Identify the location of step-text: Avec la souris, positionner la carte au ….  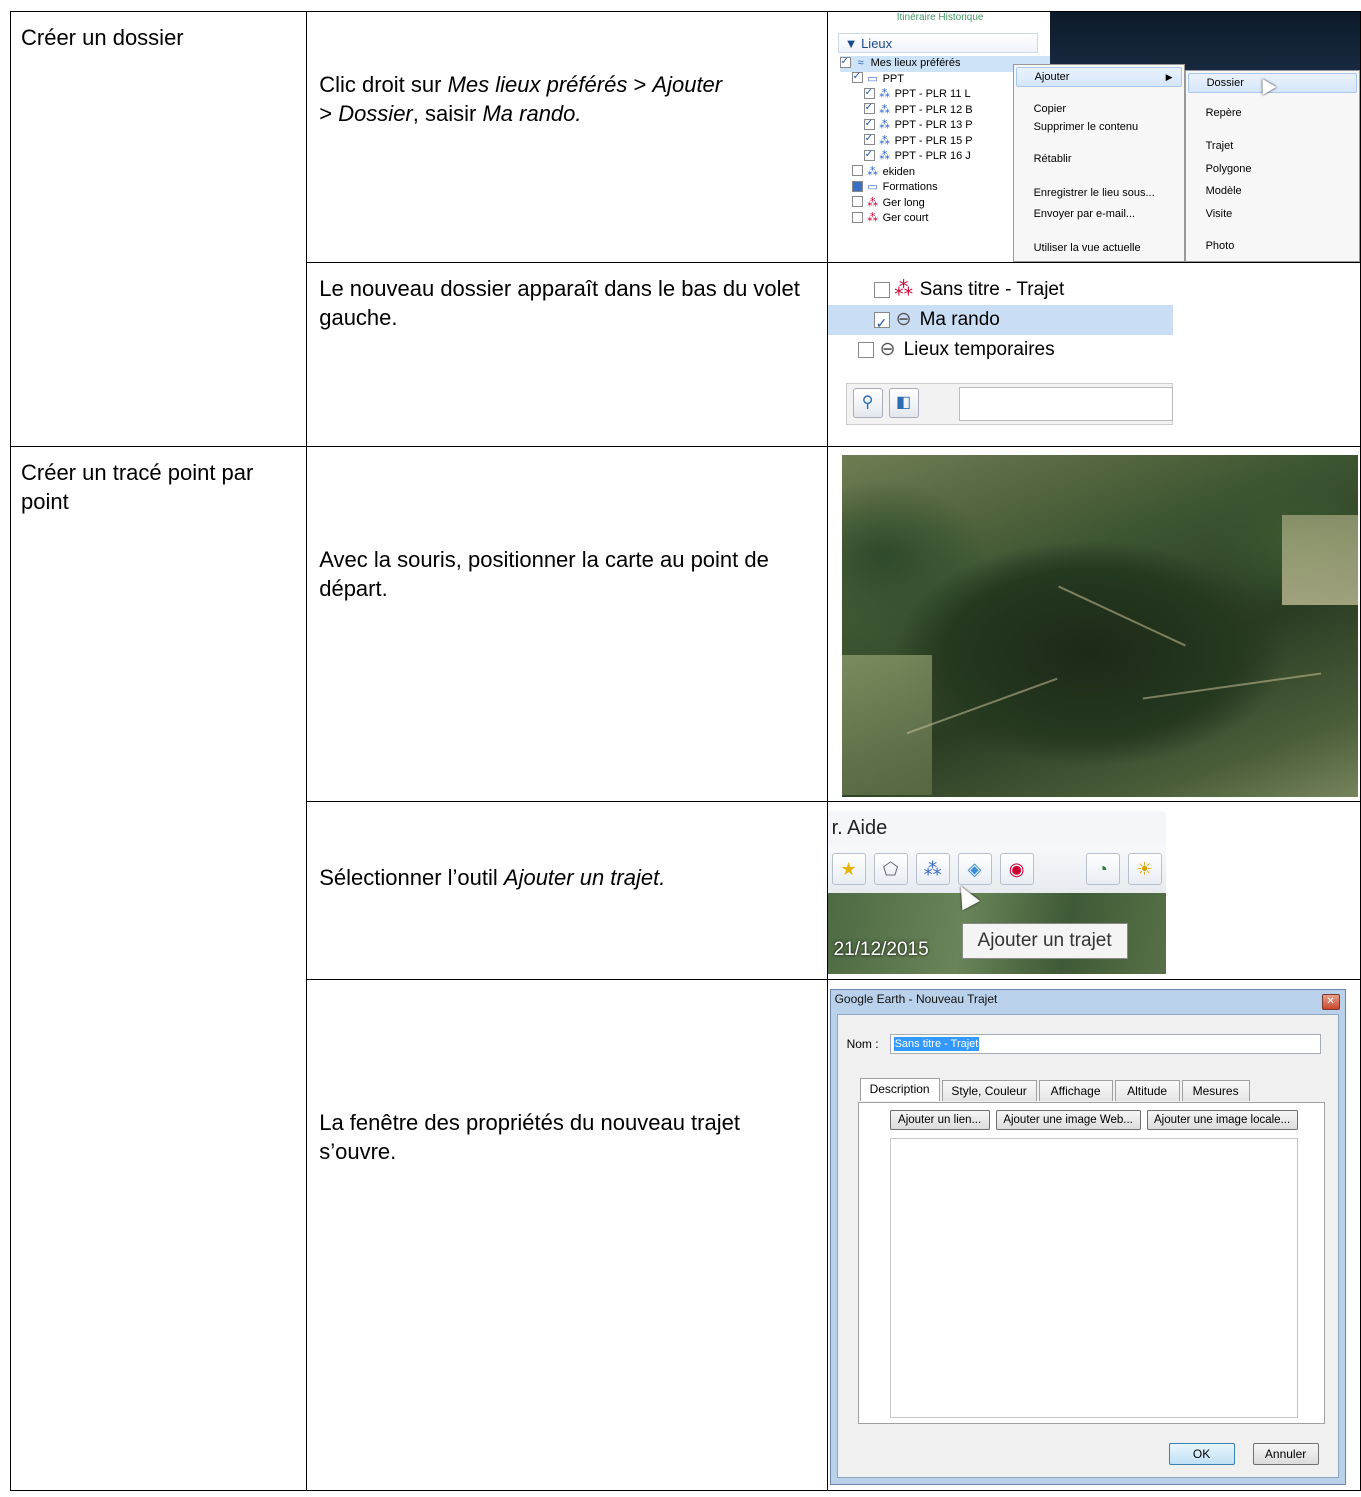
(544, 574).